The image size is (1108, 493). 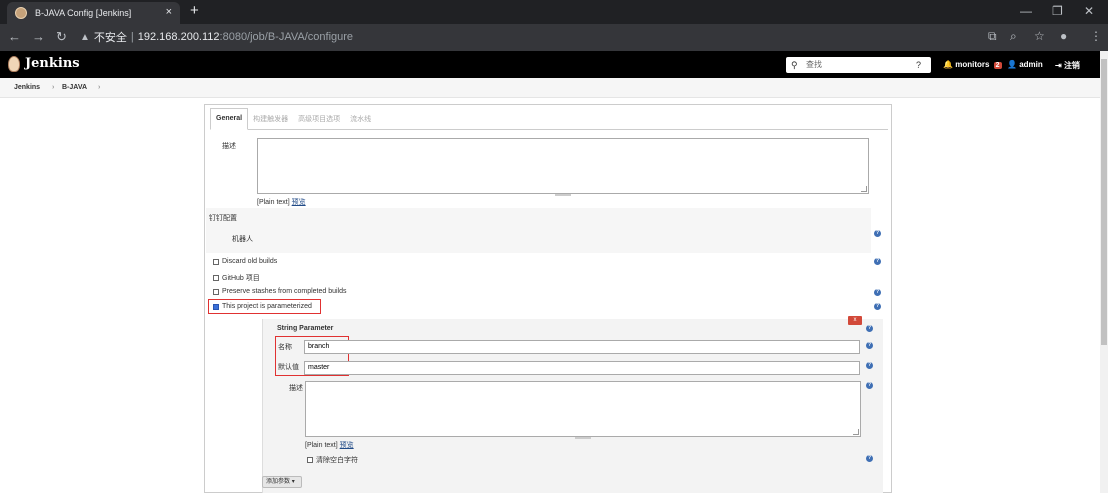 What do you see at coordinates (21, 13) in the screenshot?
I see `jenkins-favicon-icon` at bounding box center [21, 13].